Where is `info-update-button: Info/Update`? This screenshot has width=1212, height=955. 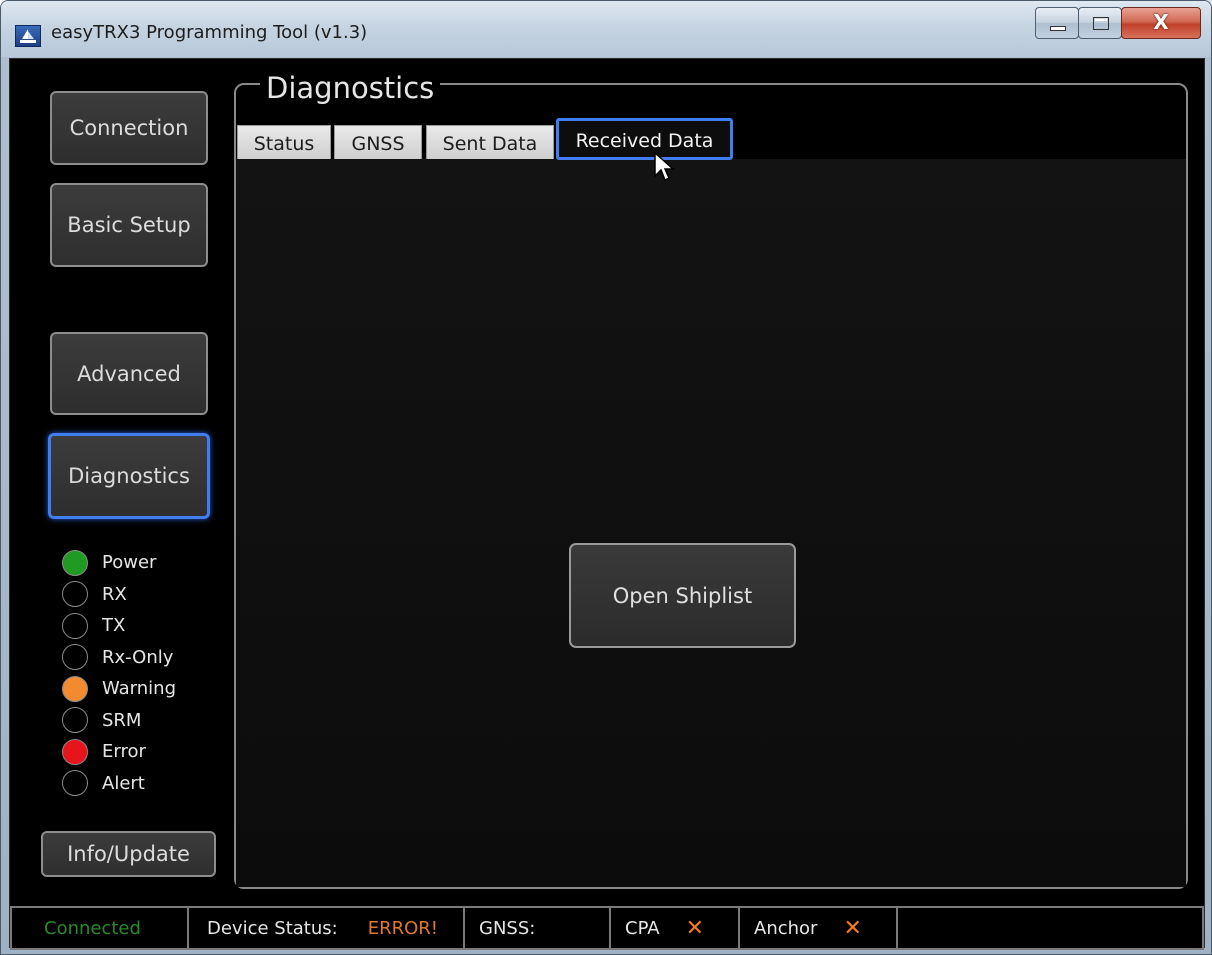
info-update-button: Info/Update is located at coordinates (128, 854).